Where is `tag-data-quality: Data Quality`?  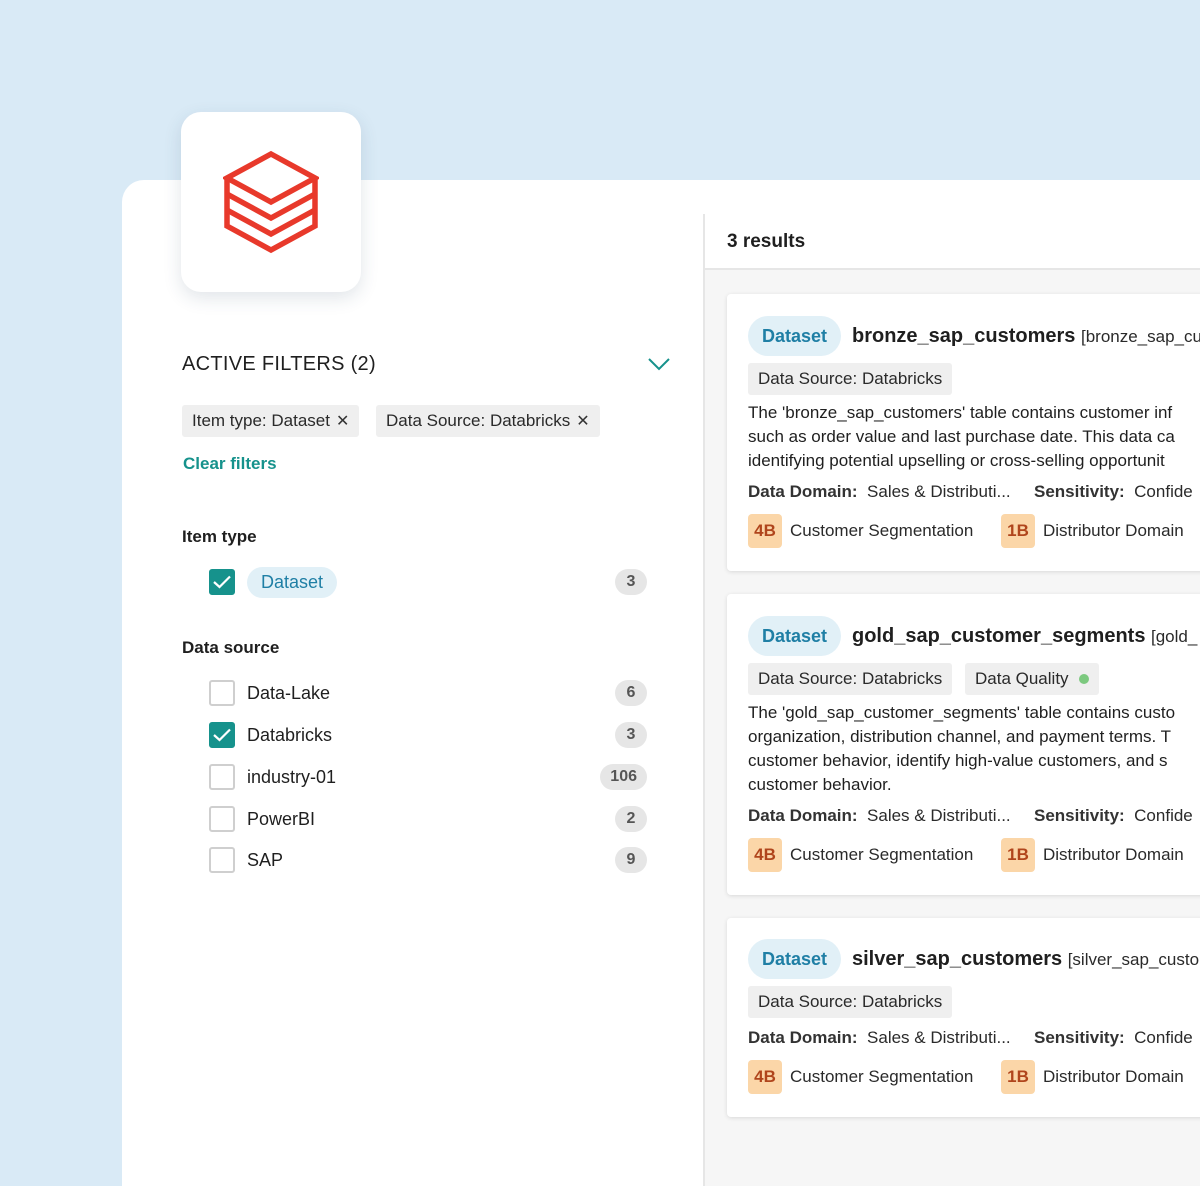
tag-data-quality: Data Quality is located at coordinates (1032, 679).